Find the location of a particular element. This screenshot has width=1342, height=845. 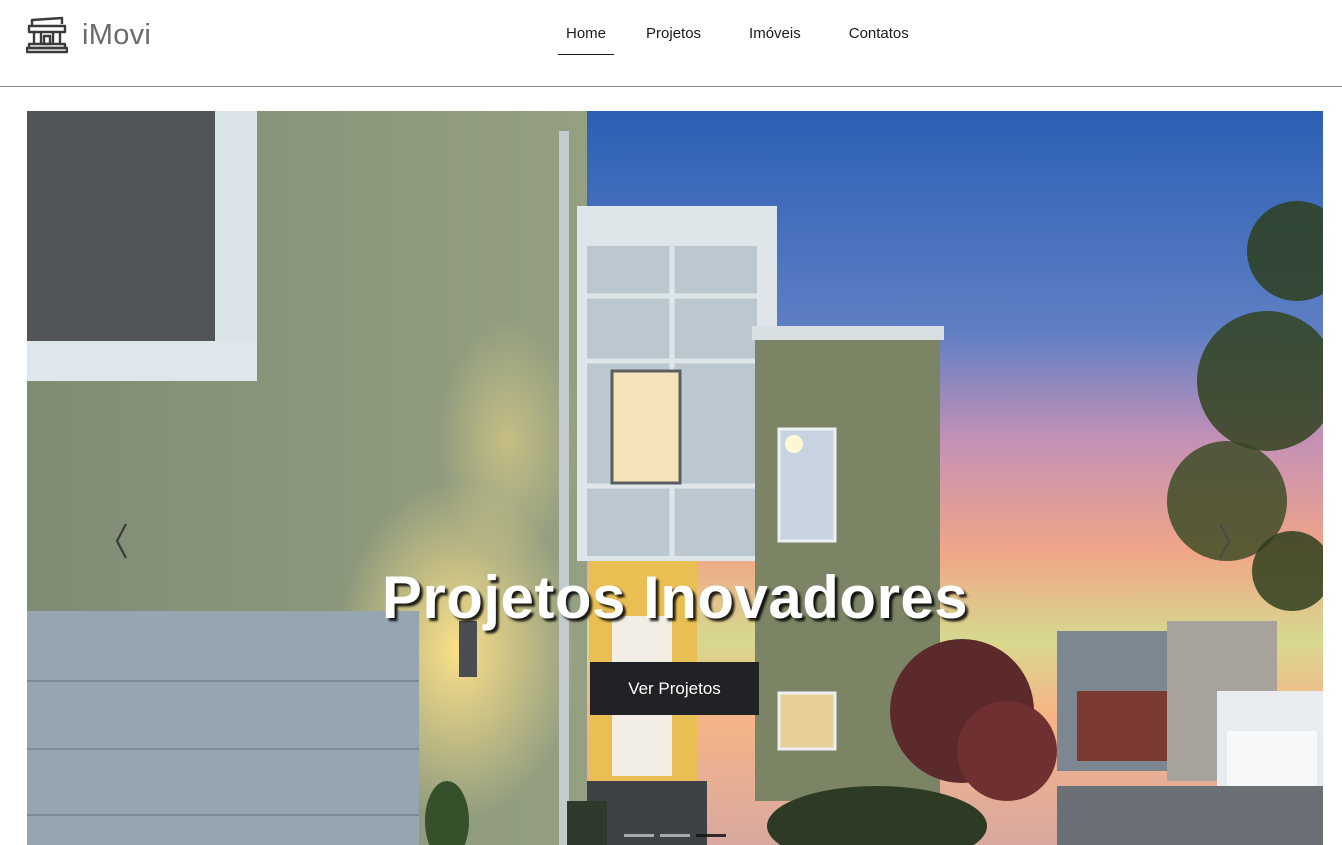

site-header: iMovi Home Projetos Imóveis Contatos is located at coordinates (671, 43).